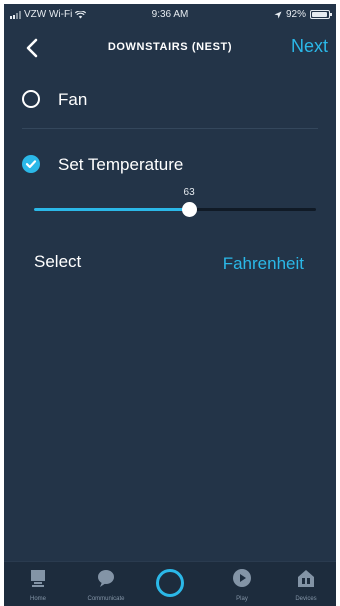  What do you see at coordinates (73, 99) in the screenshot?
I see `fan-label: Fan` at bounding box center [73, 99].